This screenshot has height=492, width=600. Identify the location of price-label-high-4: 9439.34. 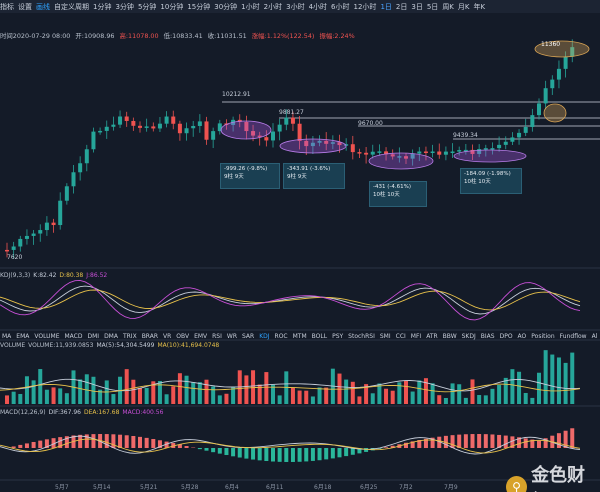
(465, 135).